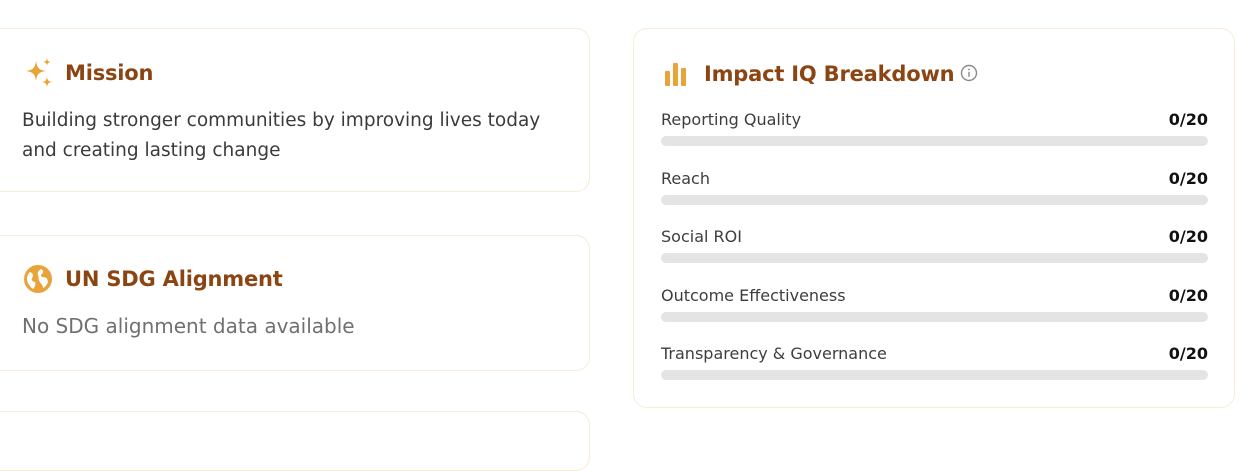 Image resolution: width=1260 pixels, height=471 pixels. I want to click on sdg-header: UN SDG Alignment, so click(153, 279).